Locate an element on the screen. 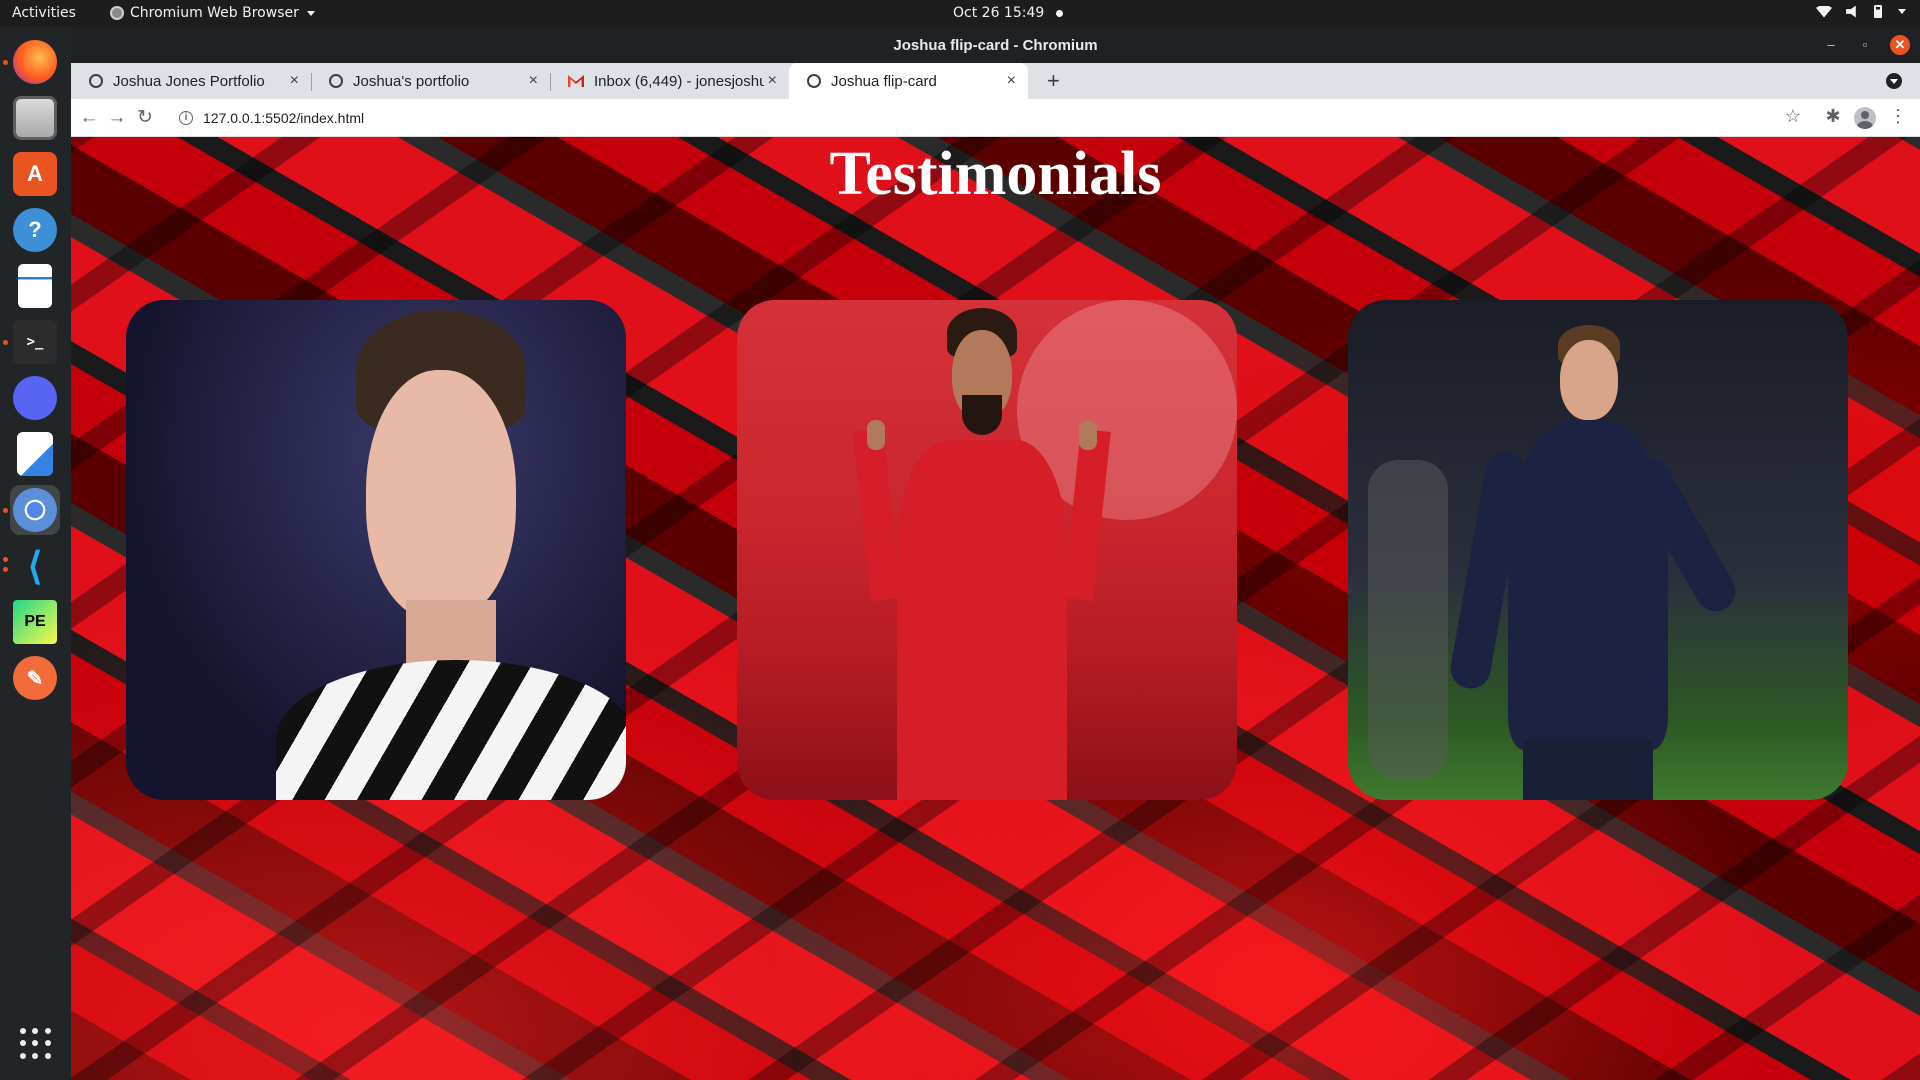  show-apps-icon is located at coordinates (36, 1044).